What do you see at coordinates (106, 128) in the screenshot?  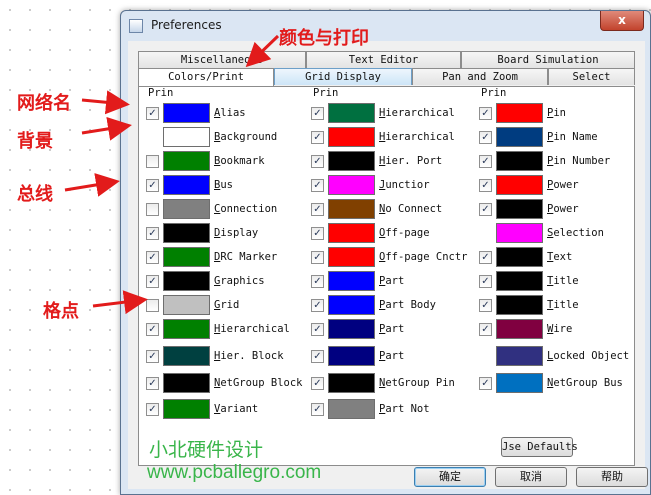 I see `arrow-to-background` at bounding box center [106, 128].